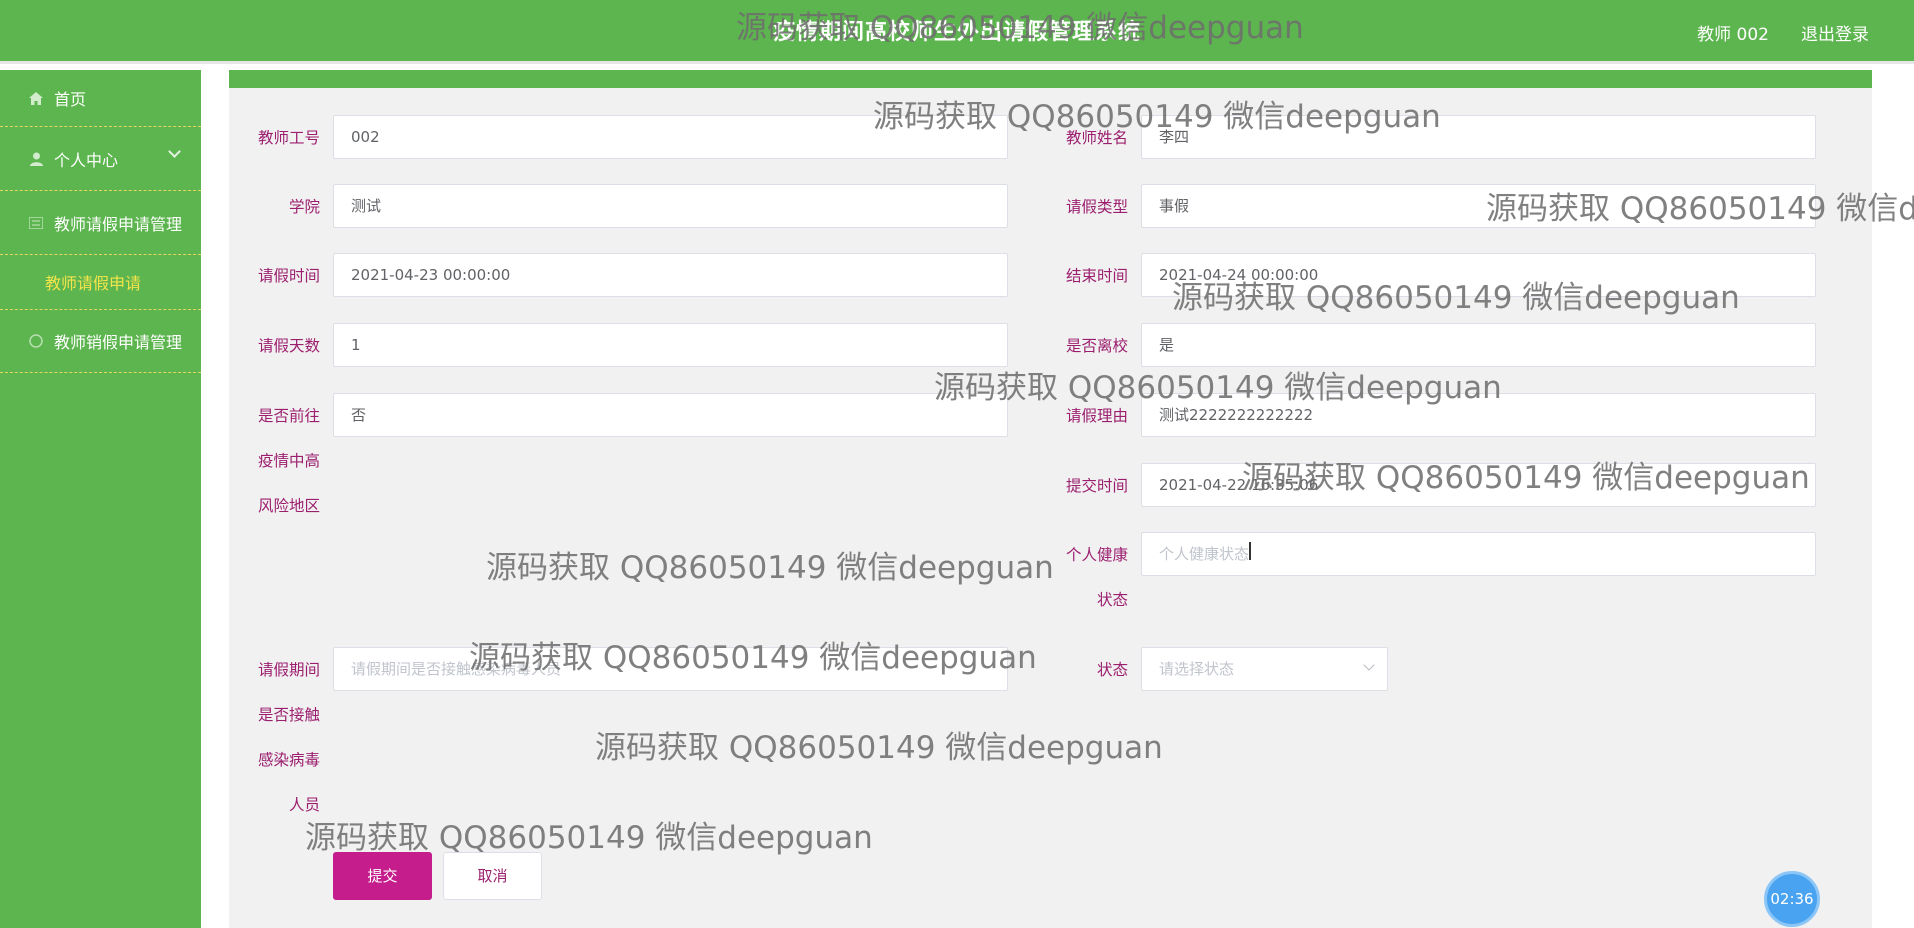  I want to click on teacher-name-label: 教师姓名, so click(1096, 138).